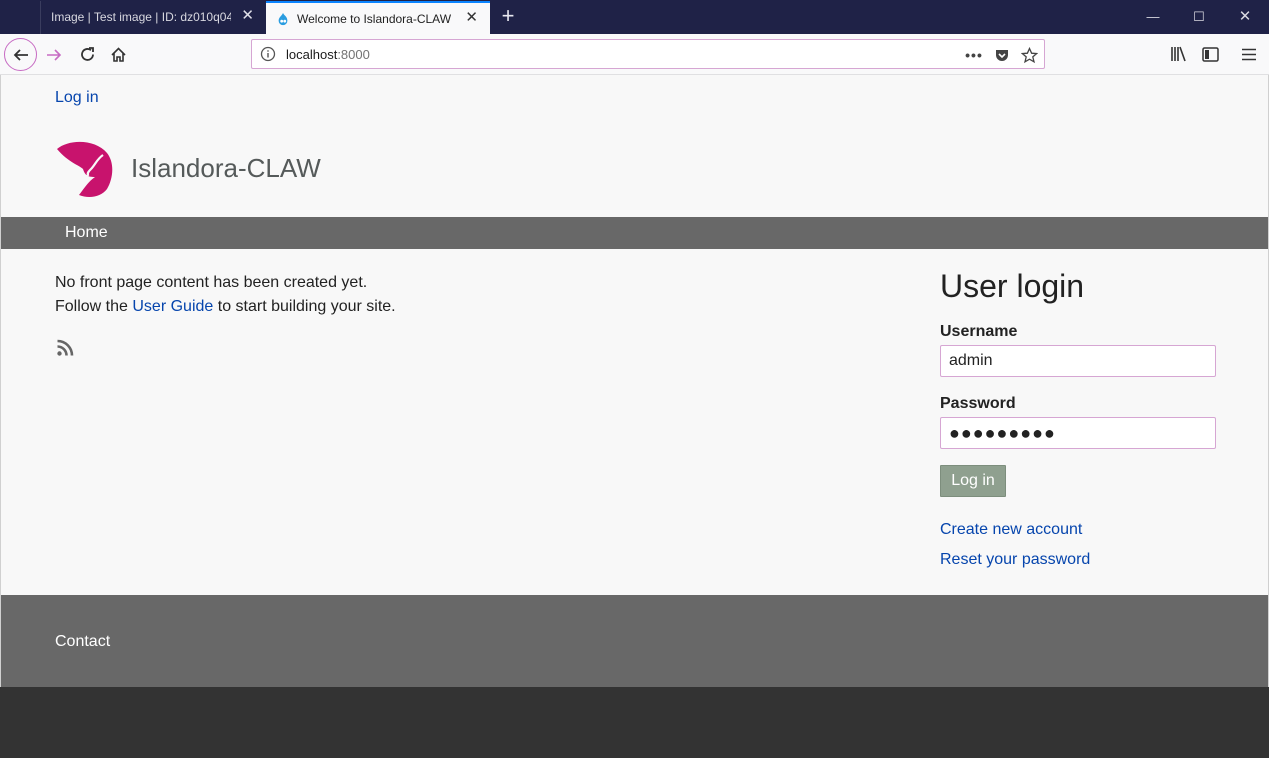  Describe the element at coordinates (375, 19) in the screenshot. I see `tab-title: Welcome to Islandora-CLAW | I` at that location.